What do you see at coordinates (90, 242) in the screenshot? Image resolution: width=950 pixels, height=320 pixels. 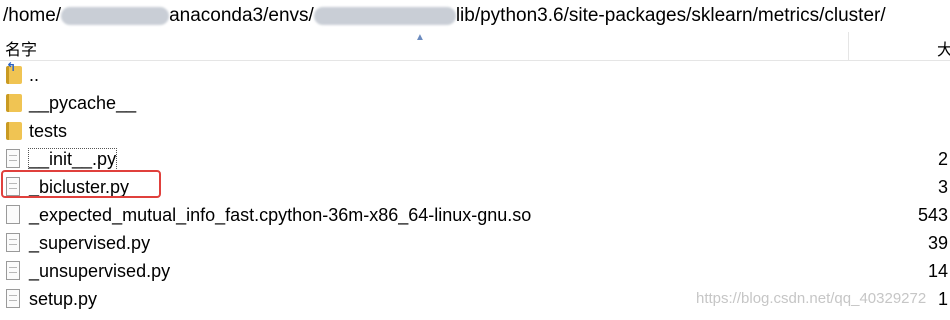 I see `file-name: _supervised.py` at bounding box center [90, 242].